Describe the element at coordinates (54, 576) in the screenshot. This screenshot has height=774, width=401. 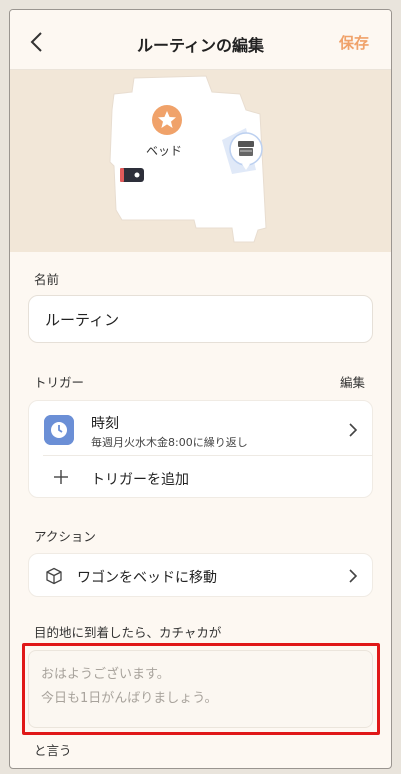
I see `package-icon` at that location.